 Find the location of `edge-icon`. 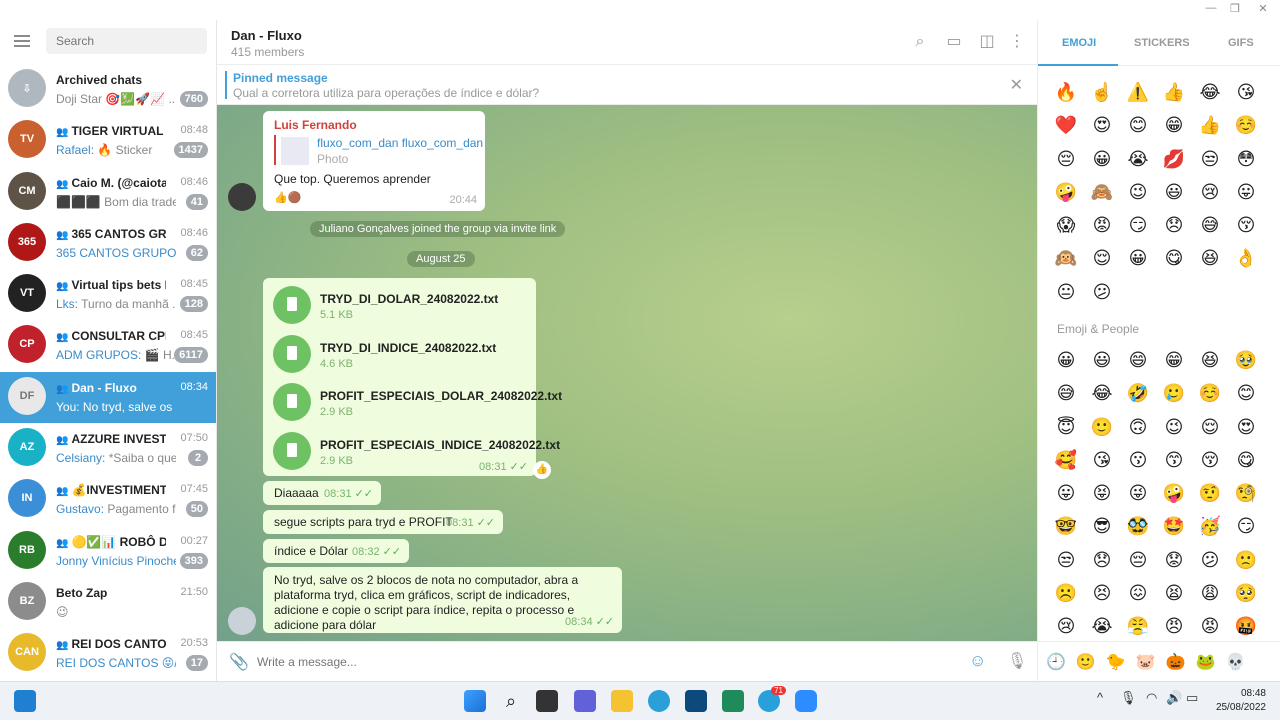

edge-icon is located at coordinates (659, 701).